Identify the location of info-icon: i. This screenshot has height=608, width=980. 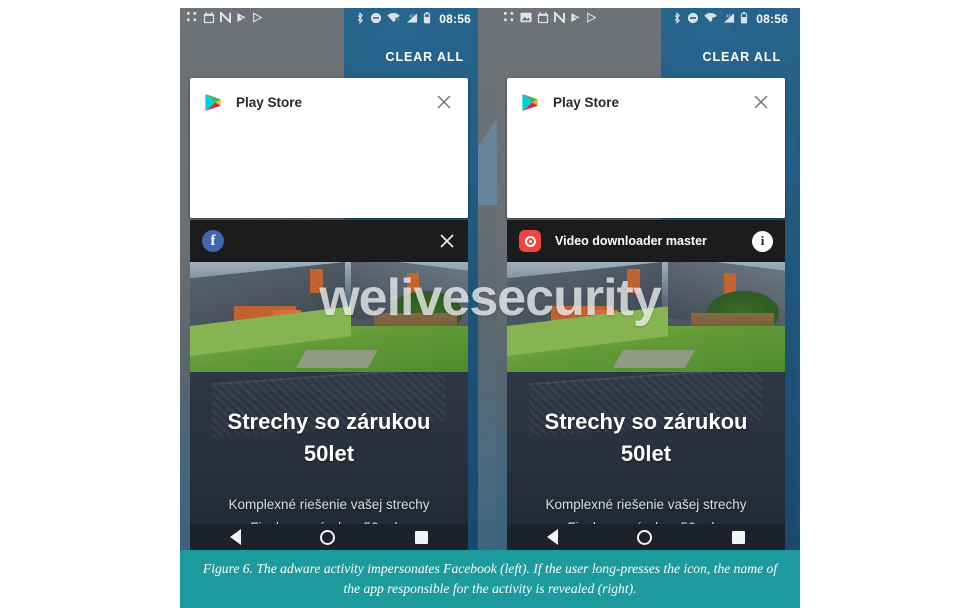
(762, 241).